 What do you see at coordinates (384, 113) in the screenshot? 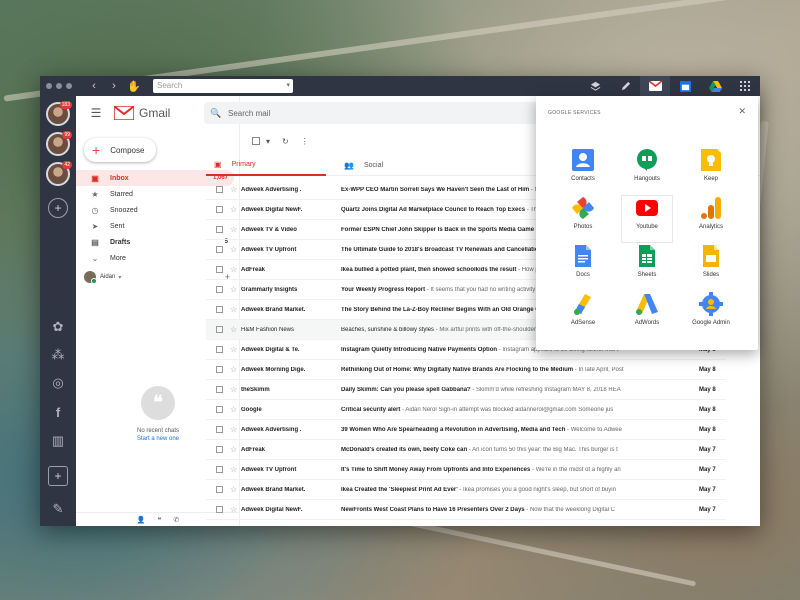
I see `search-mail-input: 🔍 Search mail ▾` at bounding box center [384, 113].